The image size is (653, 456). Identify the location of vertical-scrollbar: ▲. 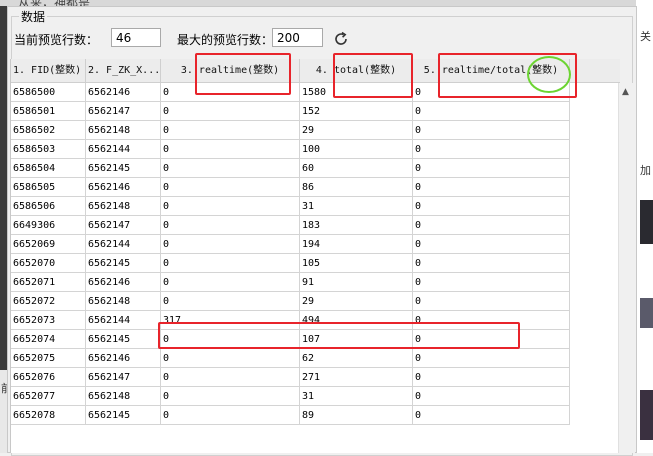
(626, 268).